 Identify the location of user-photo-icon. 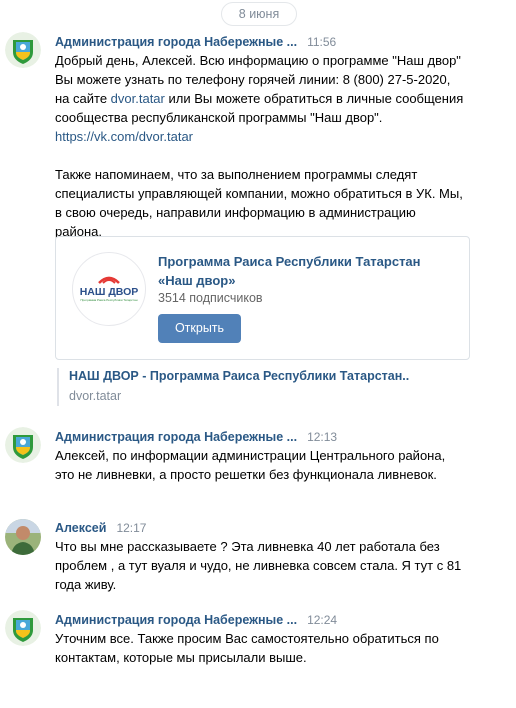
(23, 537).